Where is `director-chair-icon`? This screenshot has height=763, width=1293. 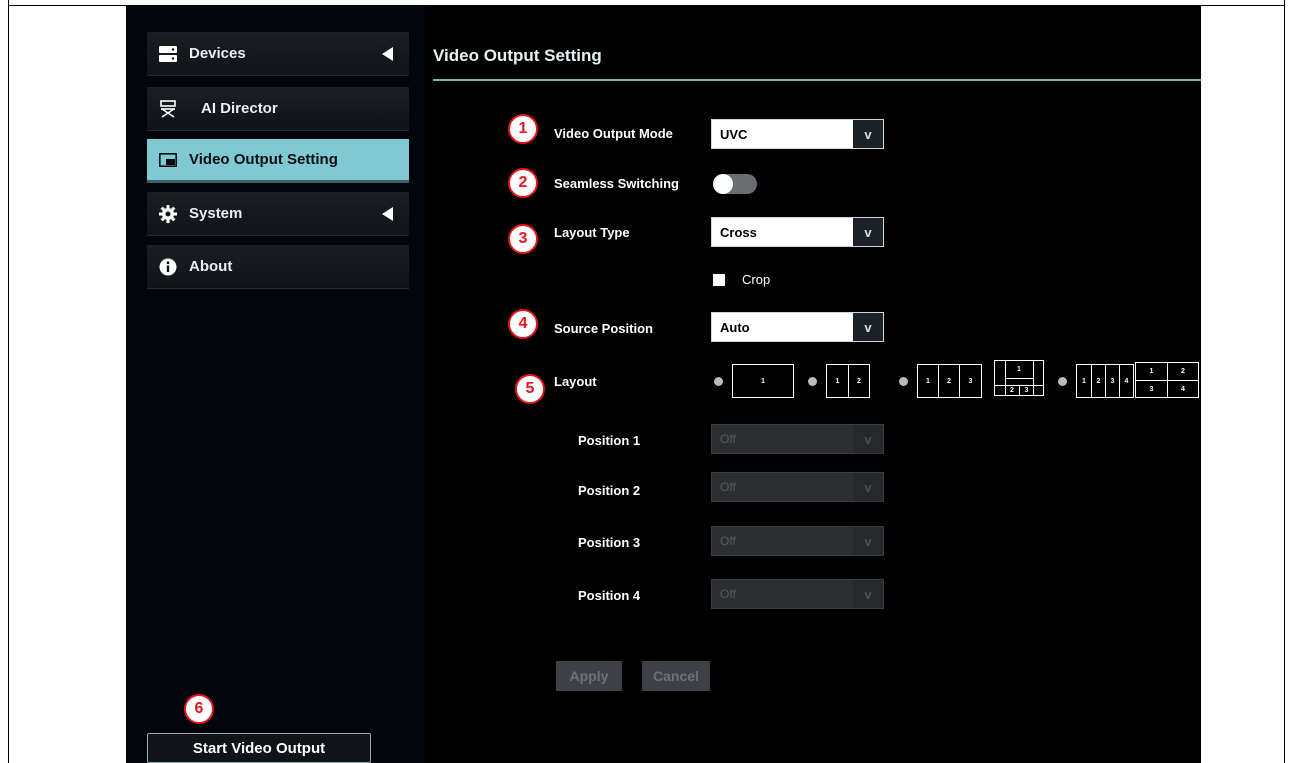 director-chair-icon is located at coordinates (168, 108).